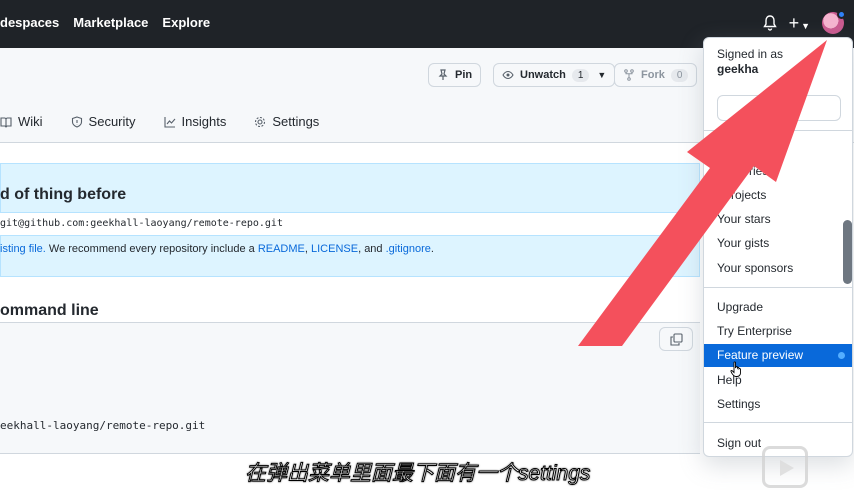  I want to click on gear-icon, so click(260, 121).